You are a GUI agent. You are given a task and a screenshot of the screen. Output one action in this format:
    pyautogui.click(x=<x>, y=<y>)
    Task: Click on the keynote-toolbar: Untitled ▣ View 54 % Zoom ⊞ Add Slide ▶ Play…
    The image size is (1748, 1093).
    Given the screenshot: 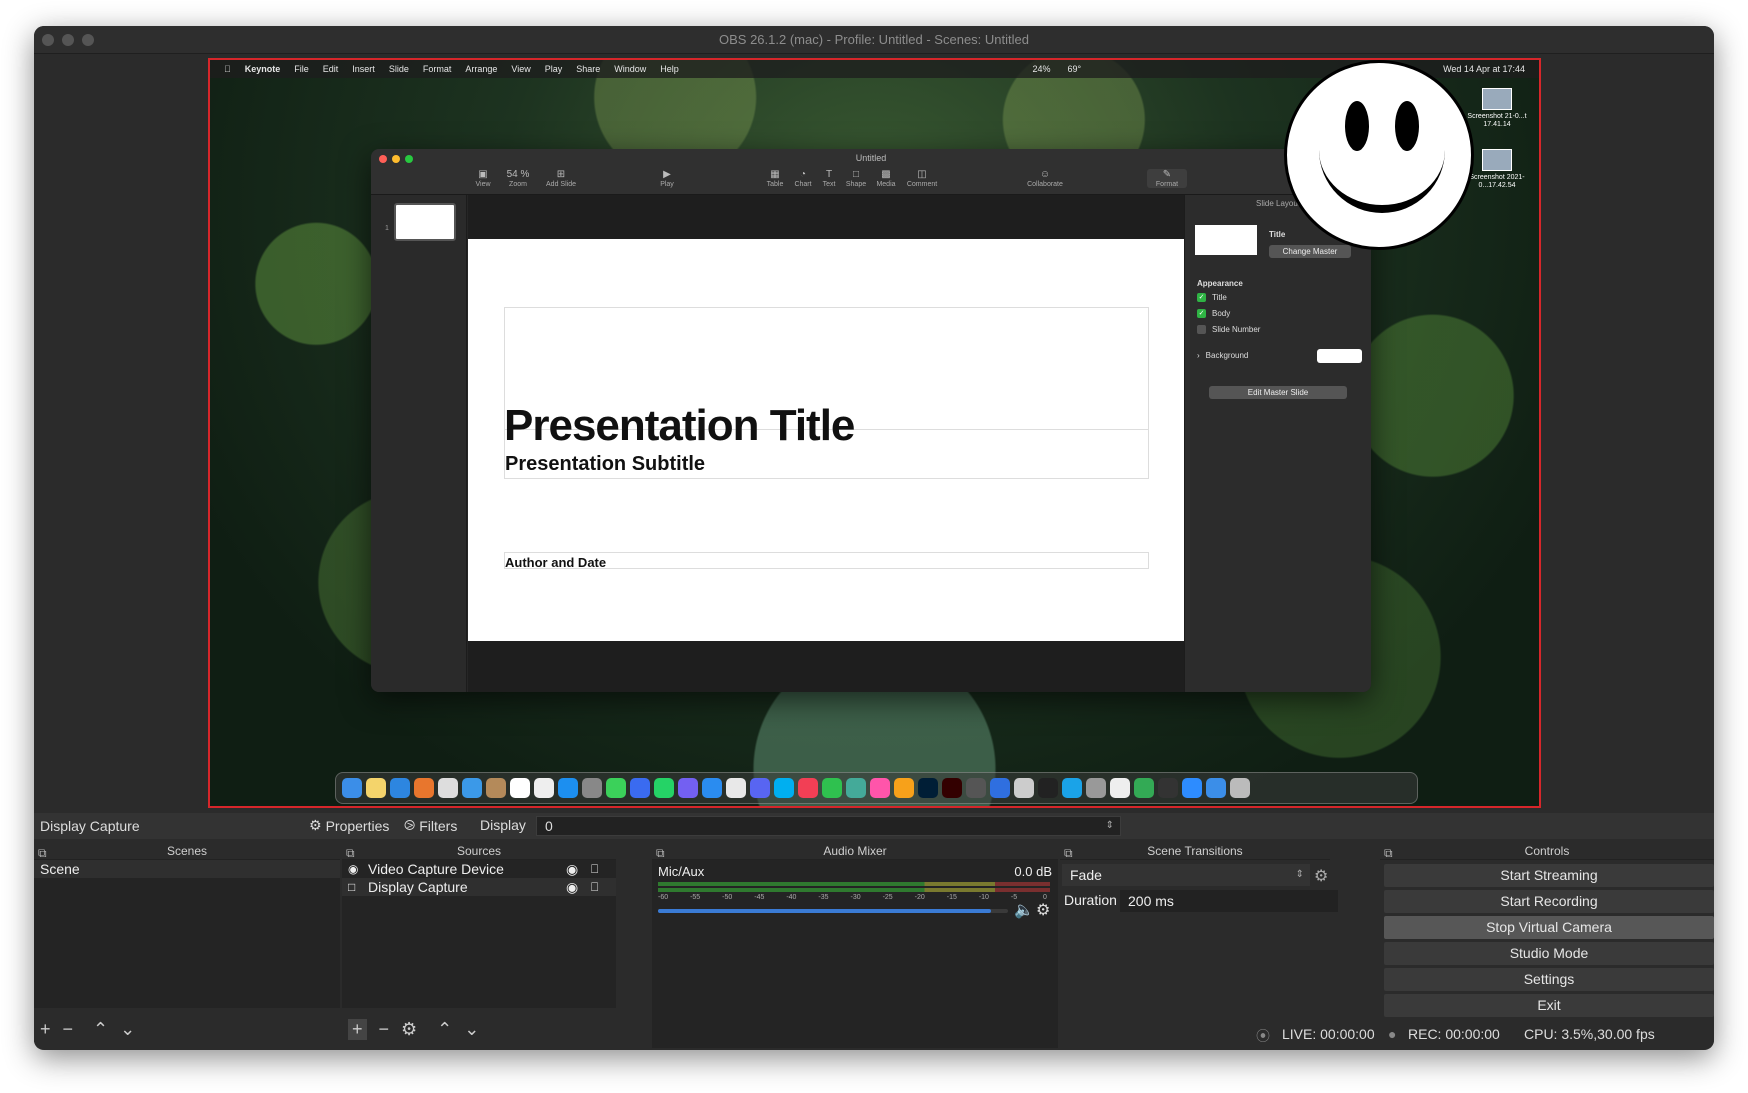 What is the action you would take?
    pyautogui.click(x=871, y=172)
    